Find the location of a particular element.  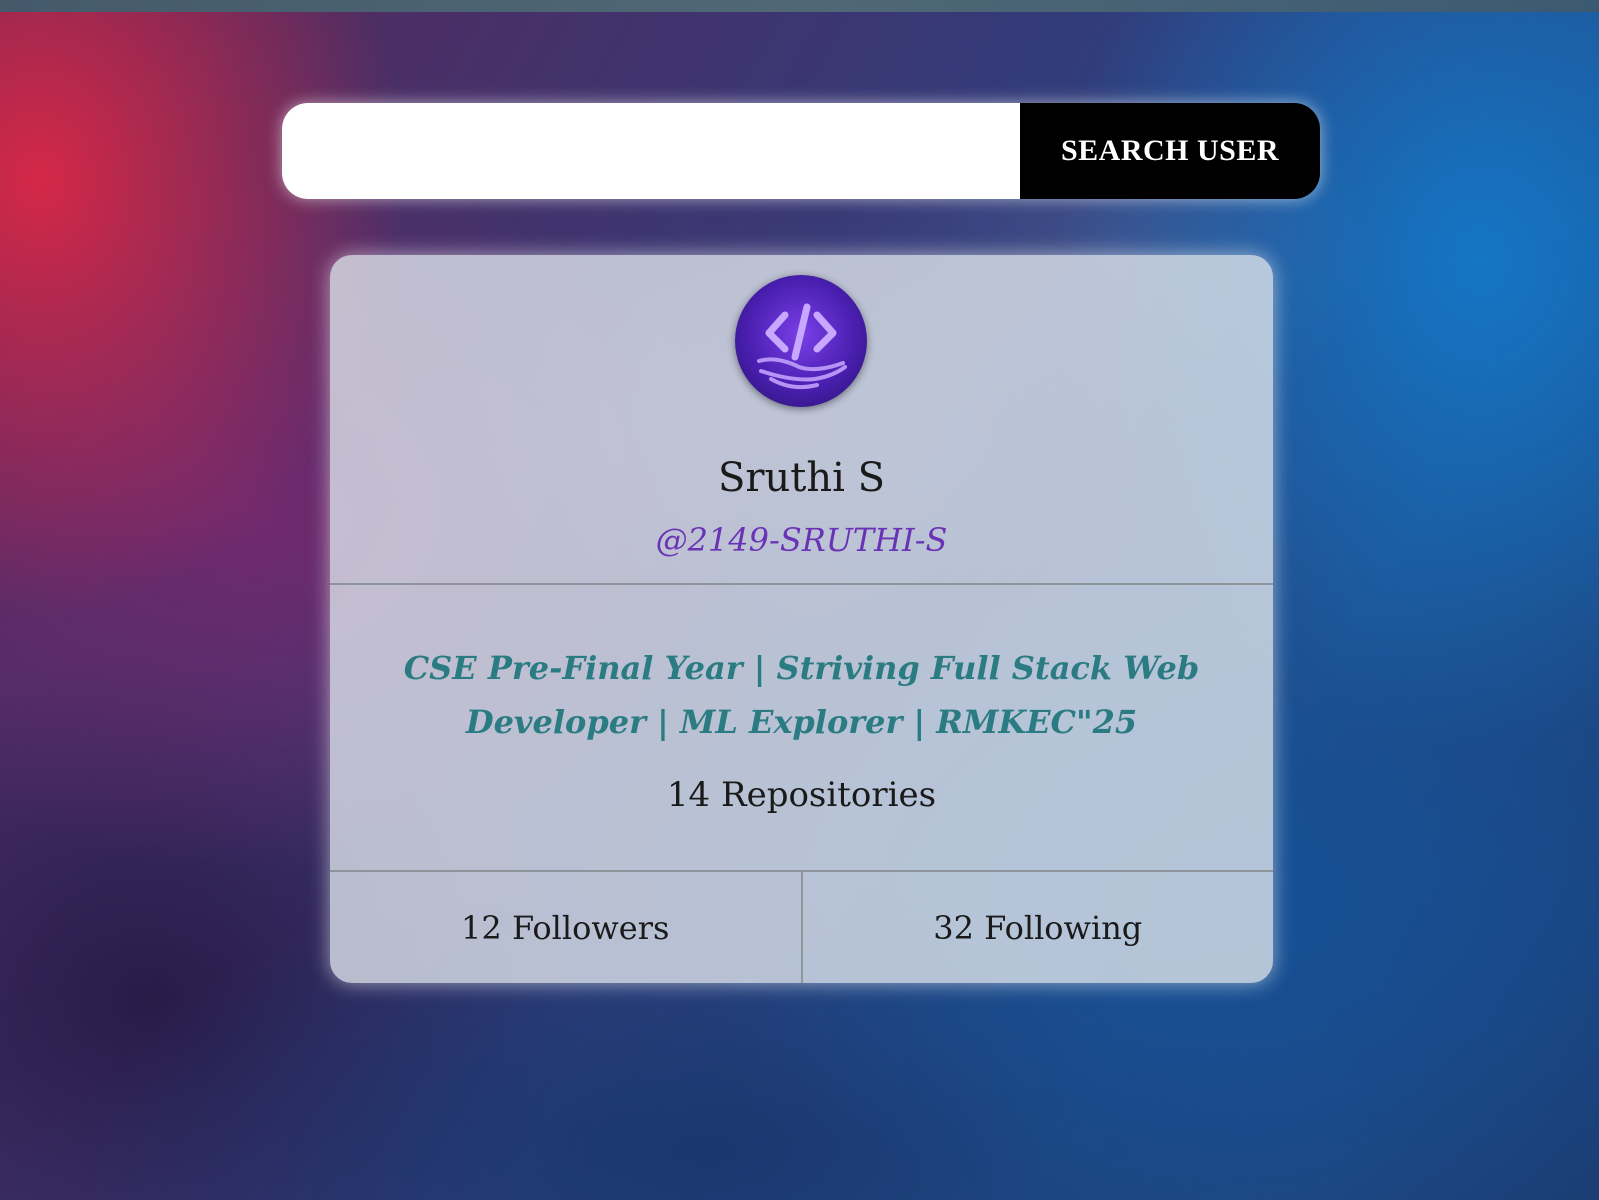

followers-count: 12 Followers is located at coordinates (565, 927).